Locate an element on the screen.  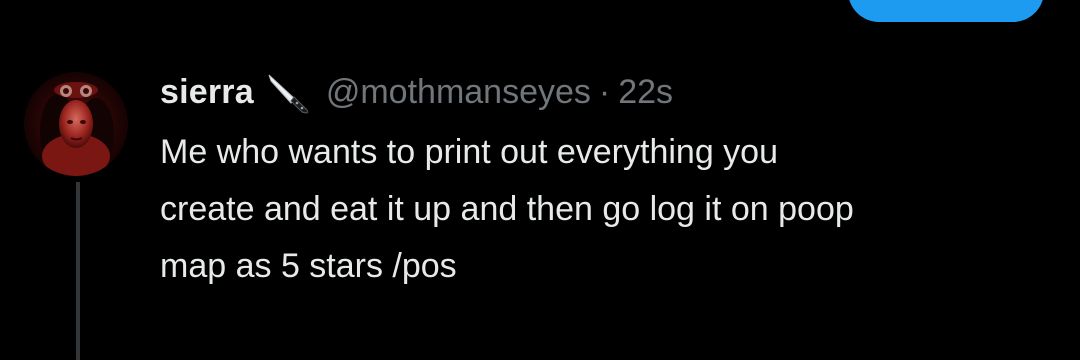
author-handle: @mothmanseyes is located at coordinates (458, 92).